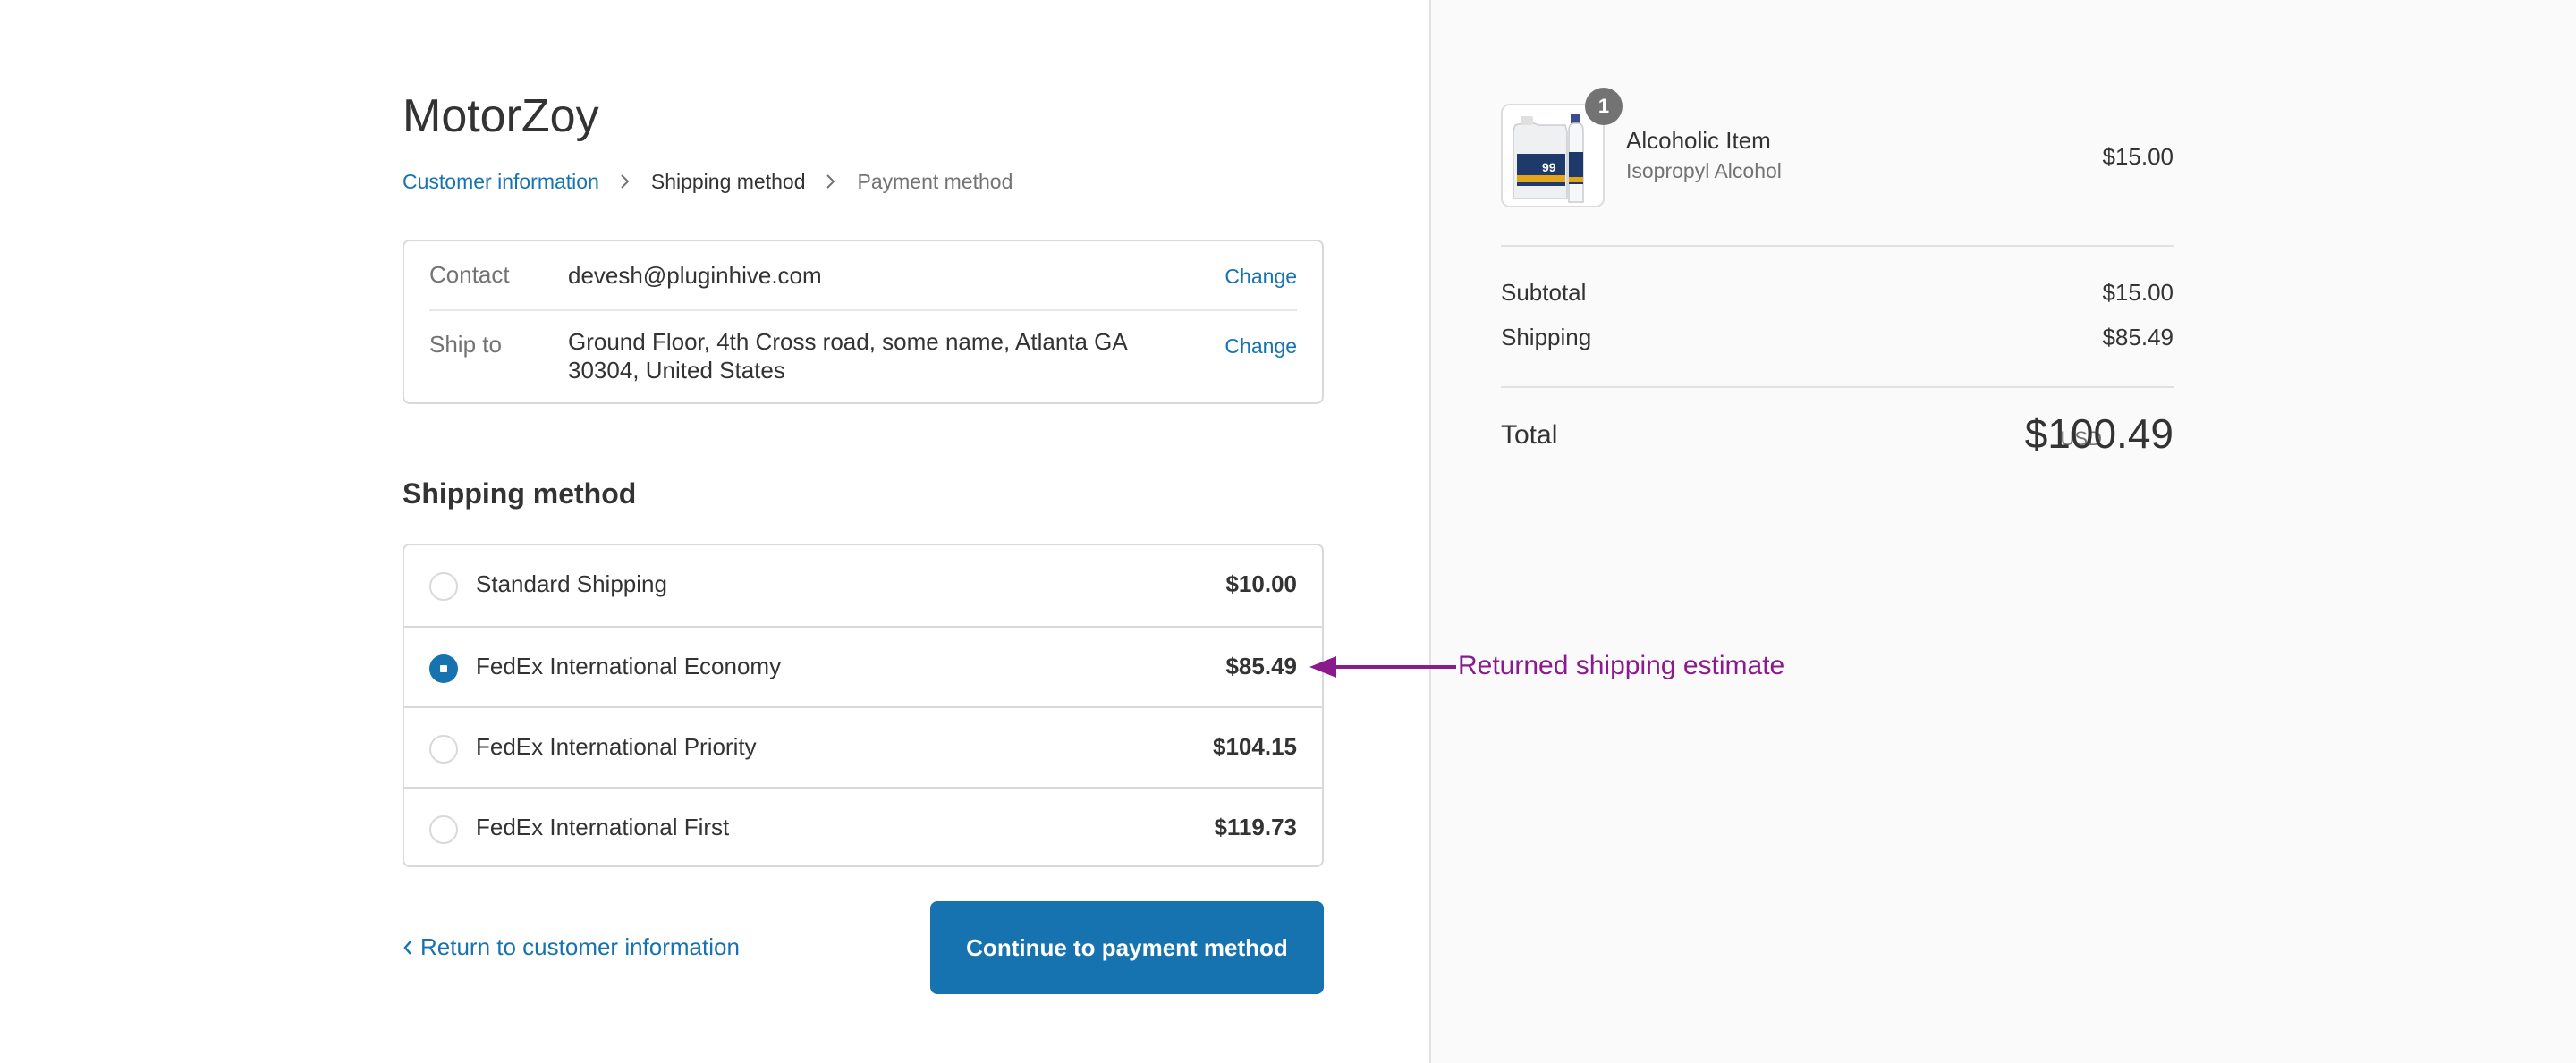  What do you see at coordinates (1260, 346) in the screenshot?
I see `ship-to-change-link: Change` at bounding box center [1260, 346].